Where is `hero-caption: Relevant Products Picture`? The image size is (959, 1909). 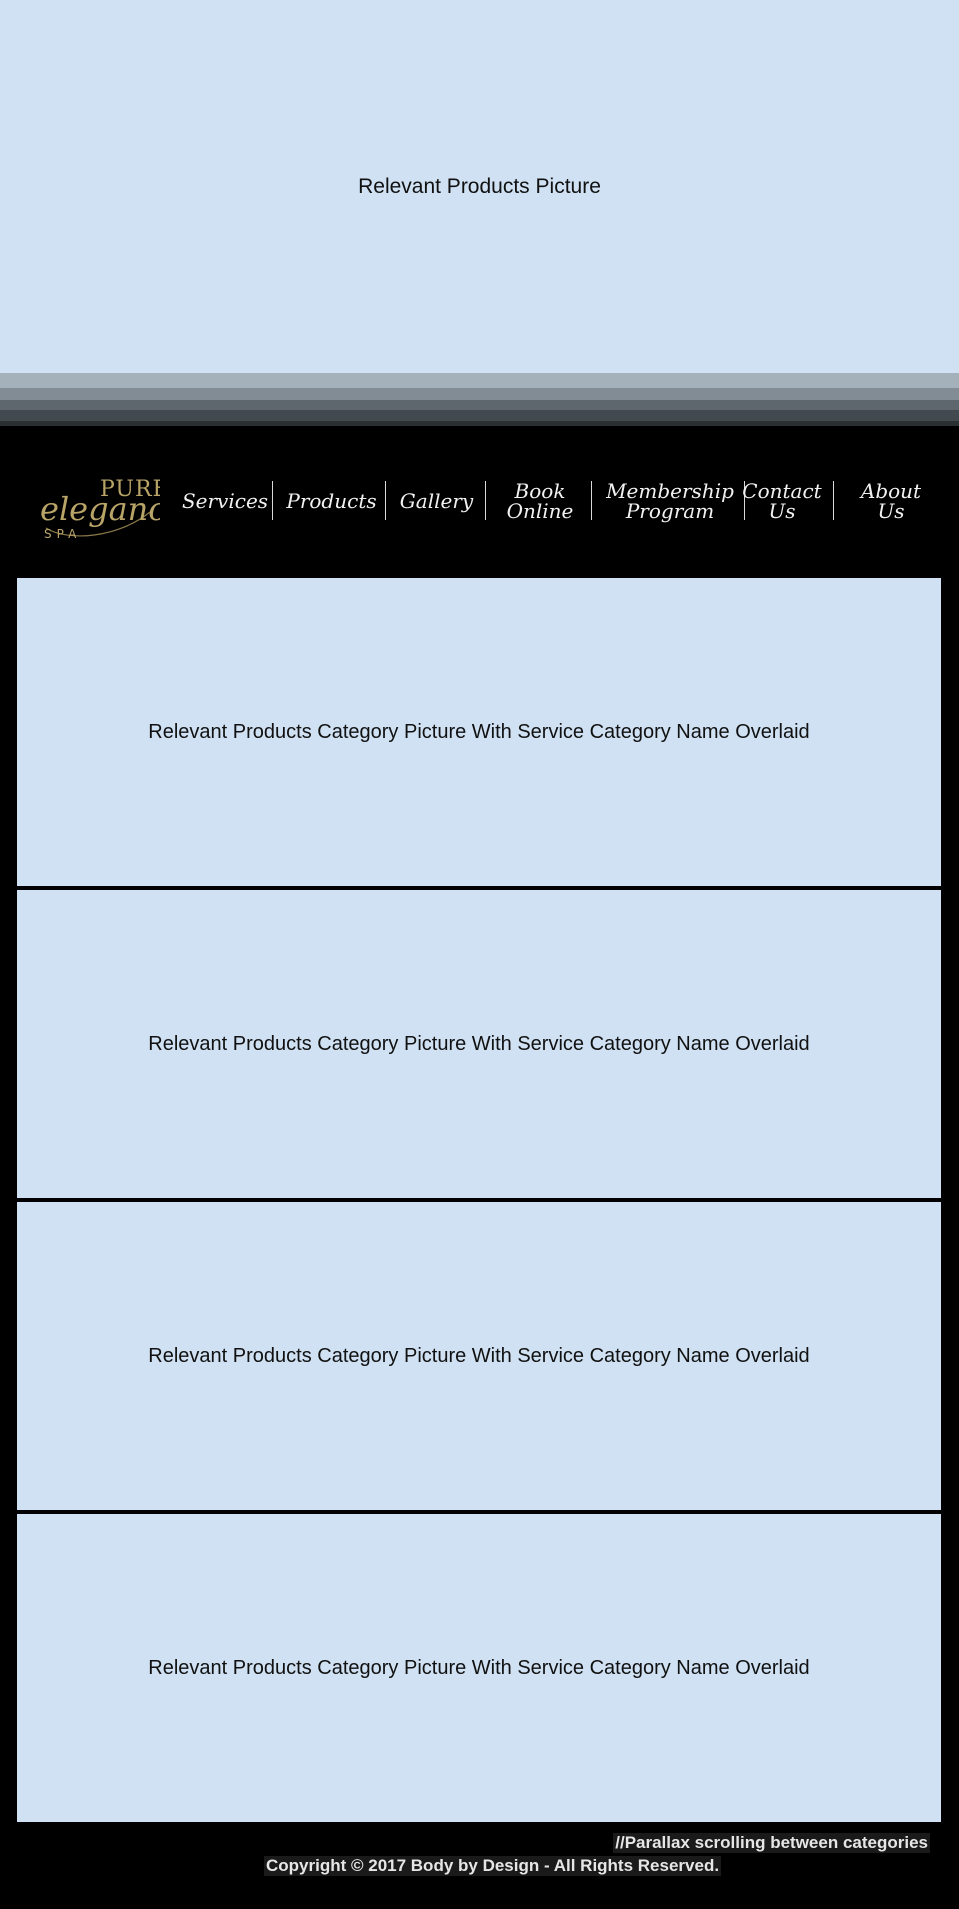 hero-caption: Relevant Products Picture is located at coordinates (479, 186).